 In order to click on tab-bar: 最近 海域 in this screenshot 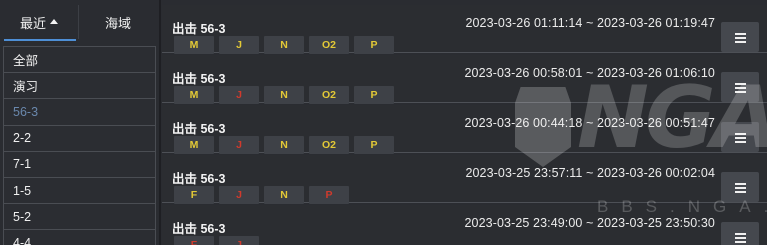, I will do `click(79, 21)`.